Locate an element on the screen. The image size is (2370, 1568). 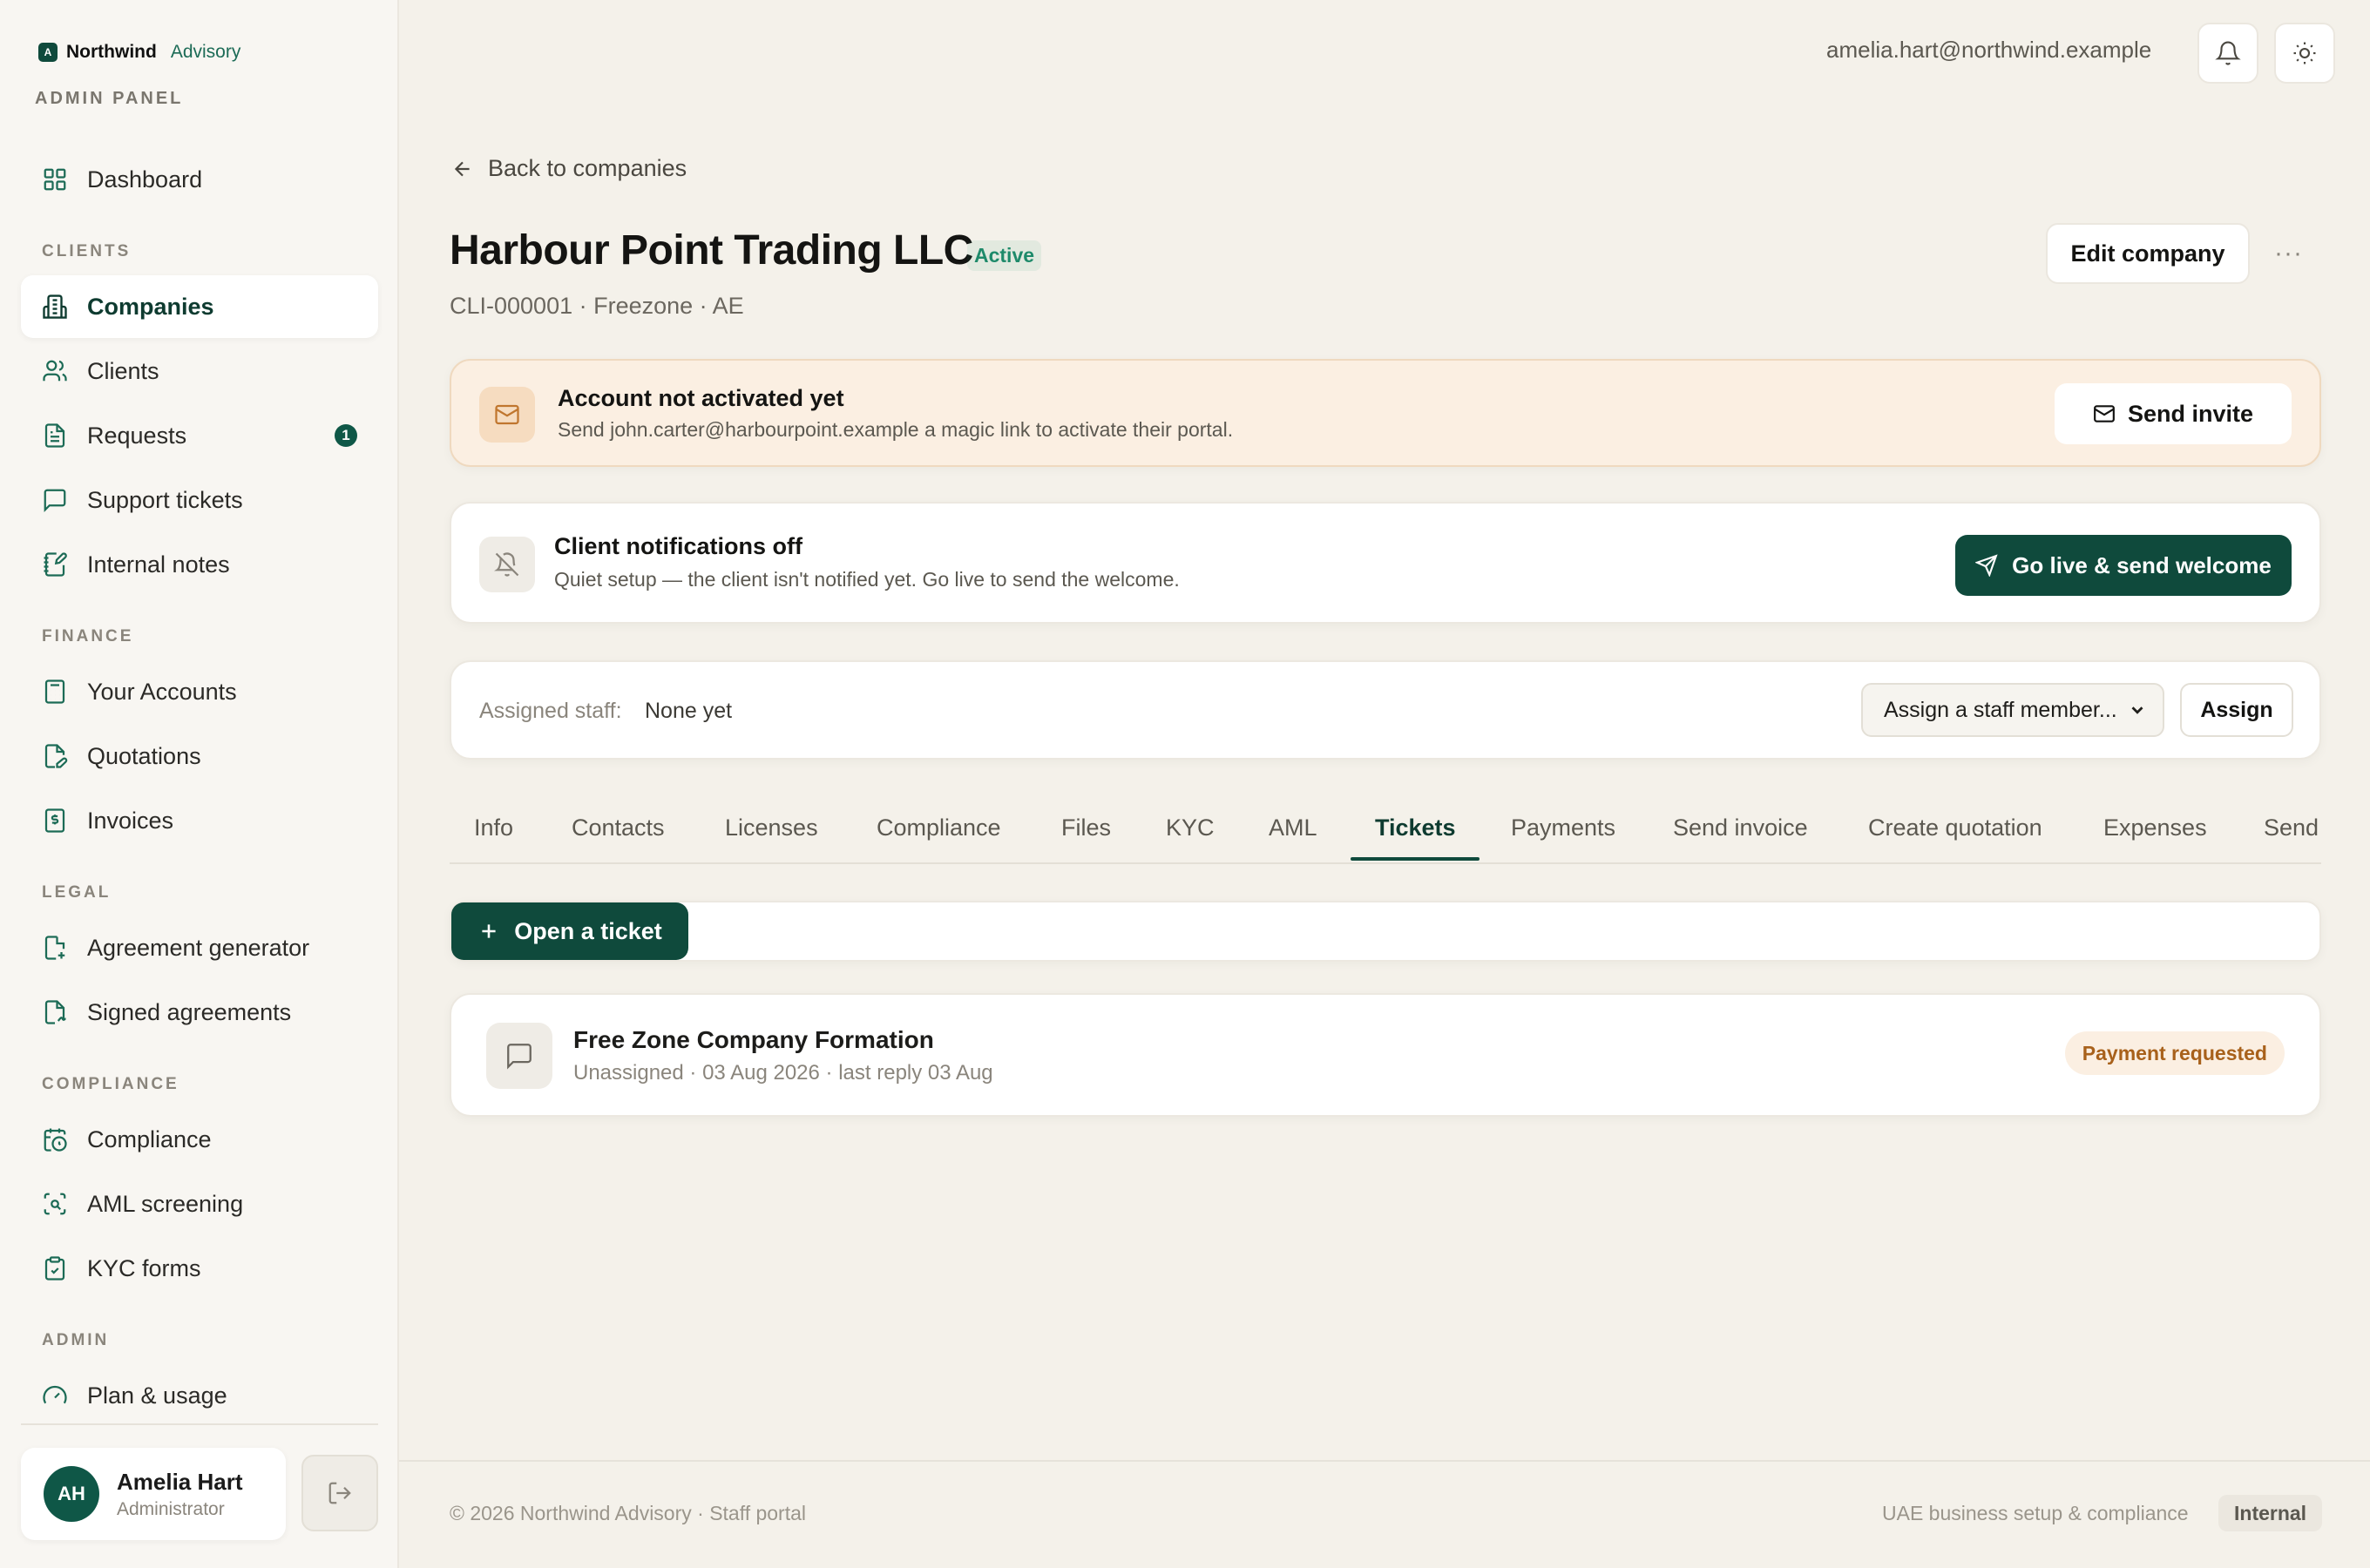
back-link-label: Back to companies is located at coordinates (587, 168).